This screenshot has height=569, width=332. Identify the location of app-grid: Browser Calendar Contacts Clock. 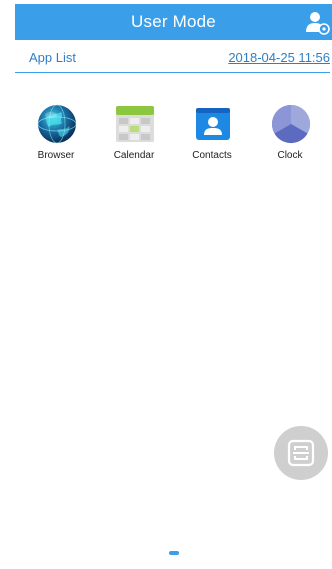
(175, 135).